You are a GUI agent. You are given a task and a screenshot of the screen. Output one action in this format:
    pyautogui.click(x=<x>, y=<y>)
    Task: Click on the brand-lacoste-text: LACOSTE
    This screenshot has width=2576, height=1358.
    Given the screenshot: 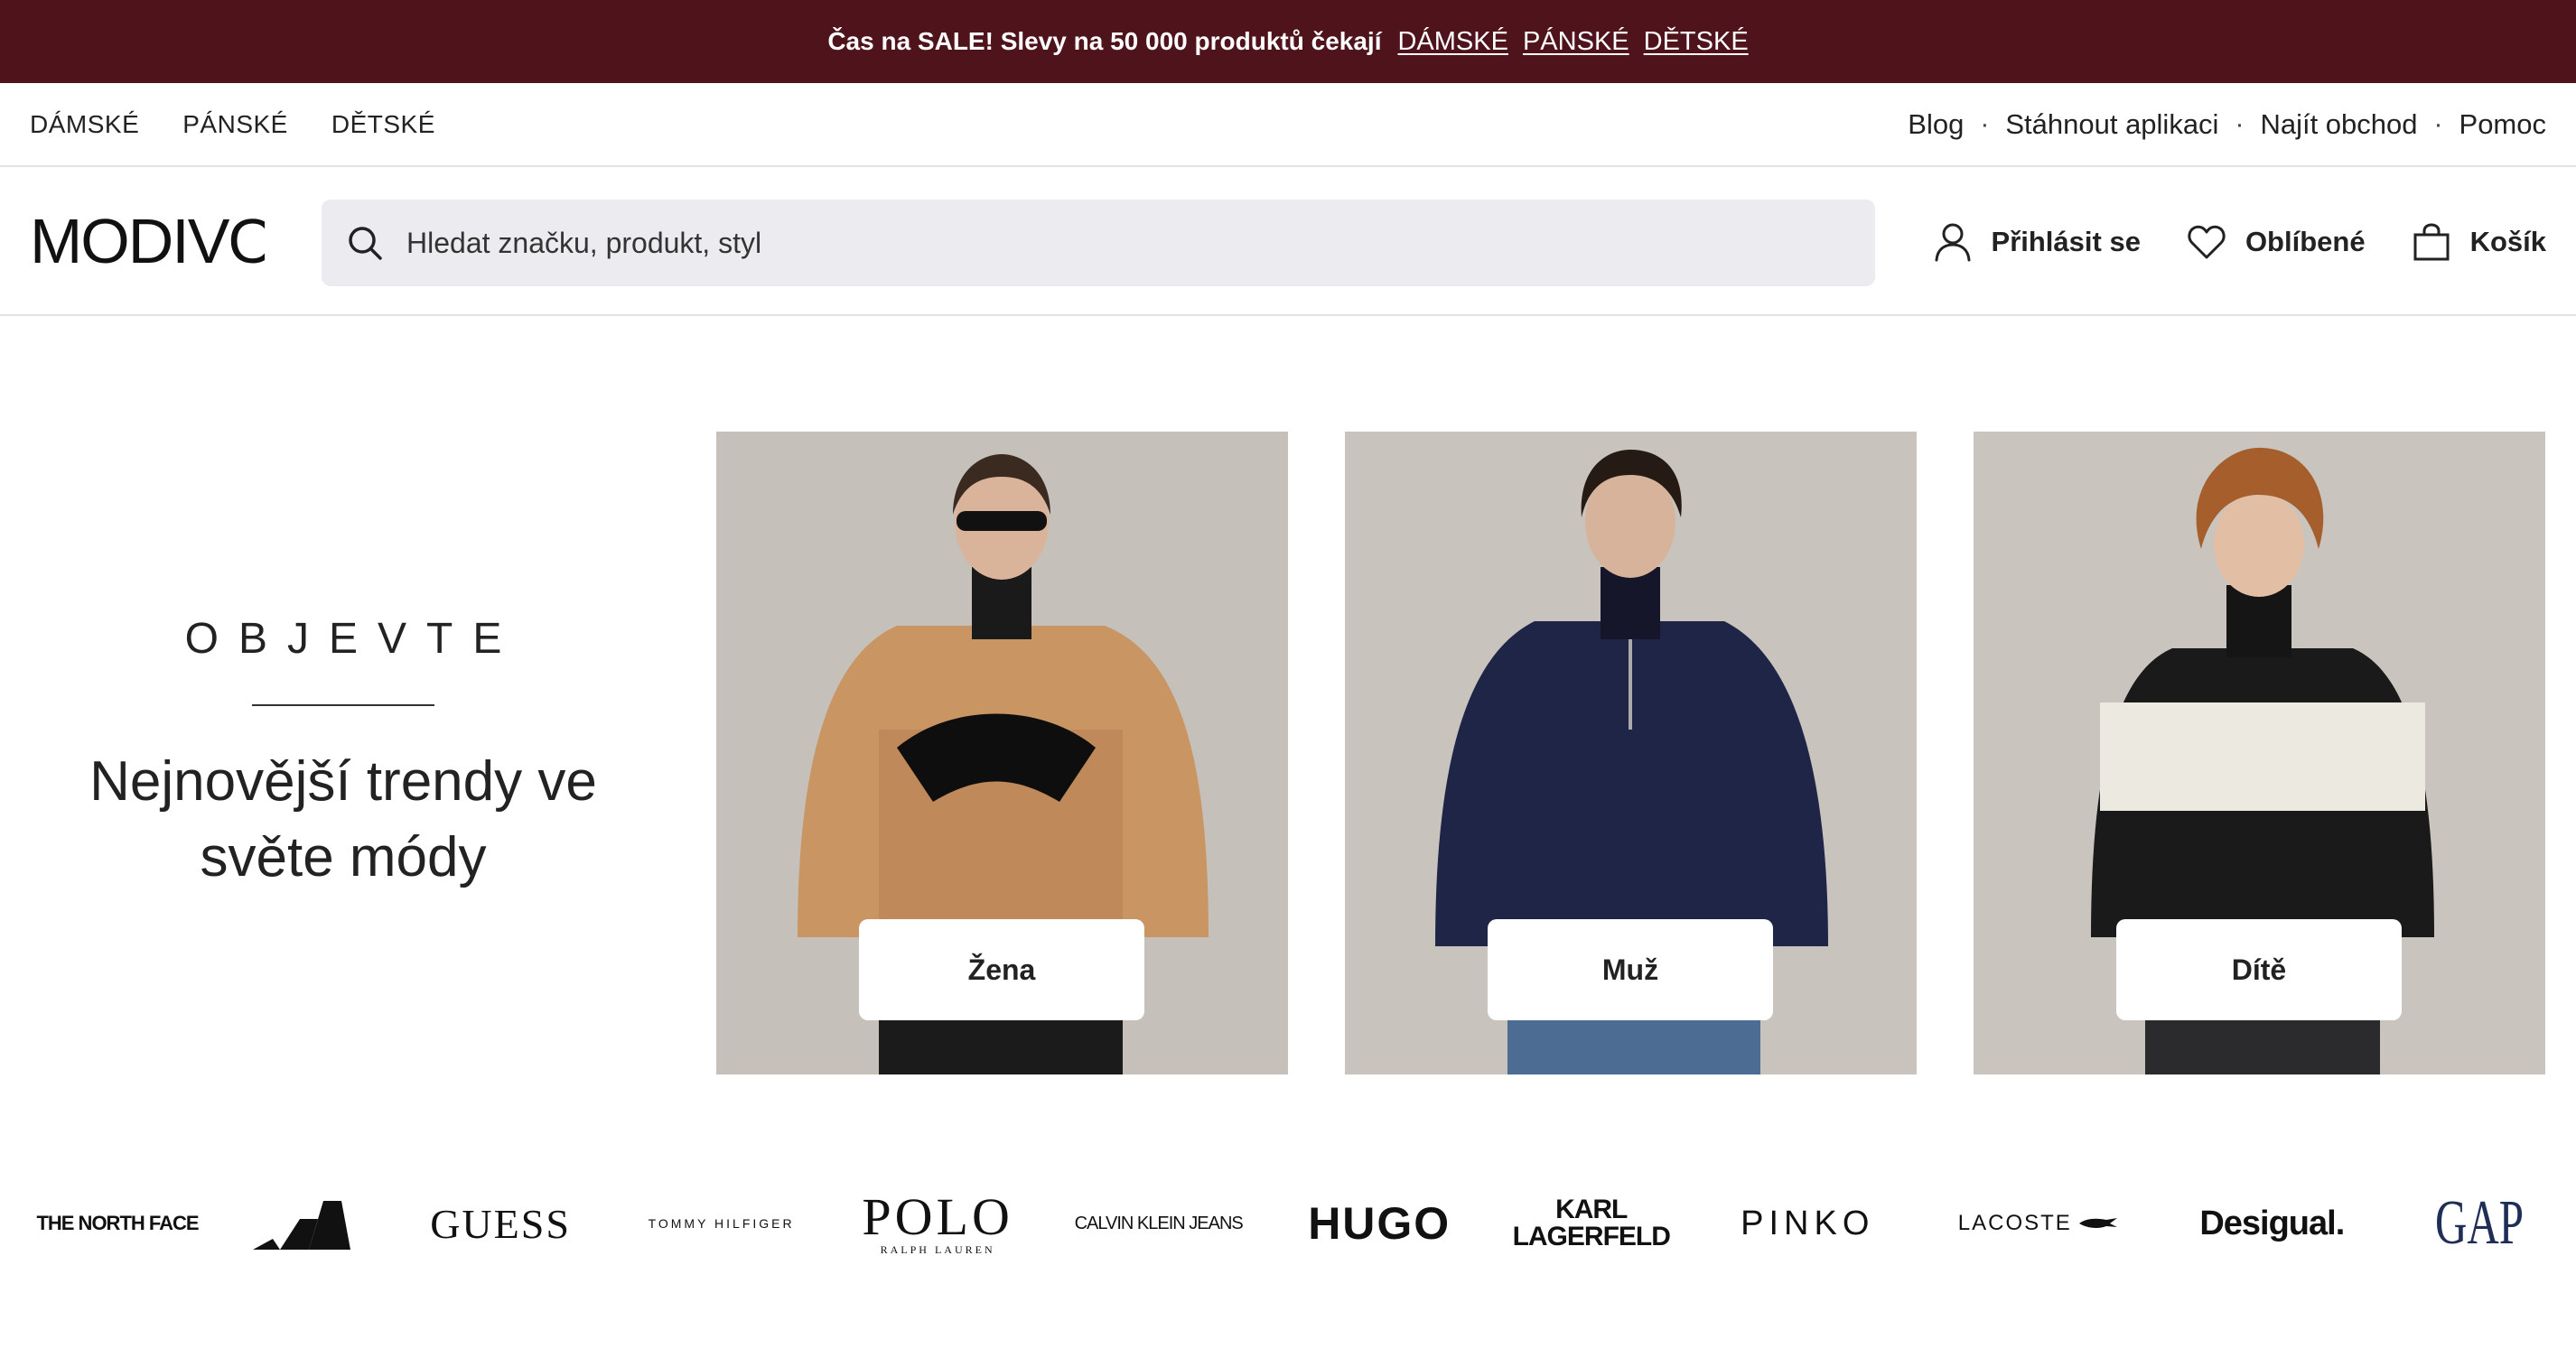 What is the action you would take?
    pyautogui.click(x=2014, y=1223)
    